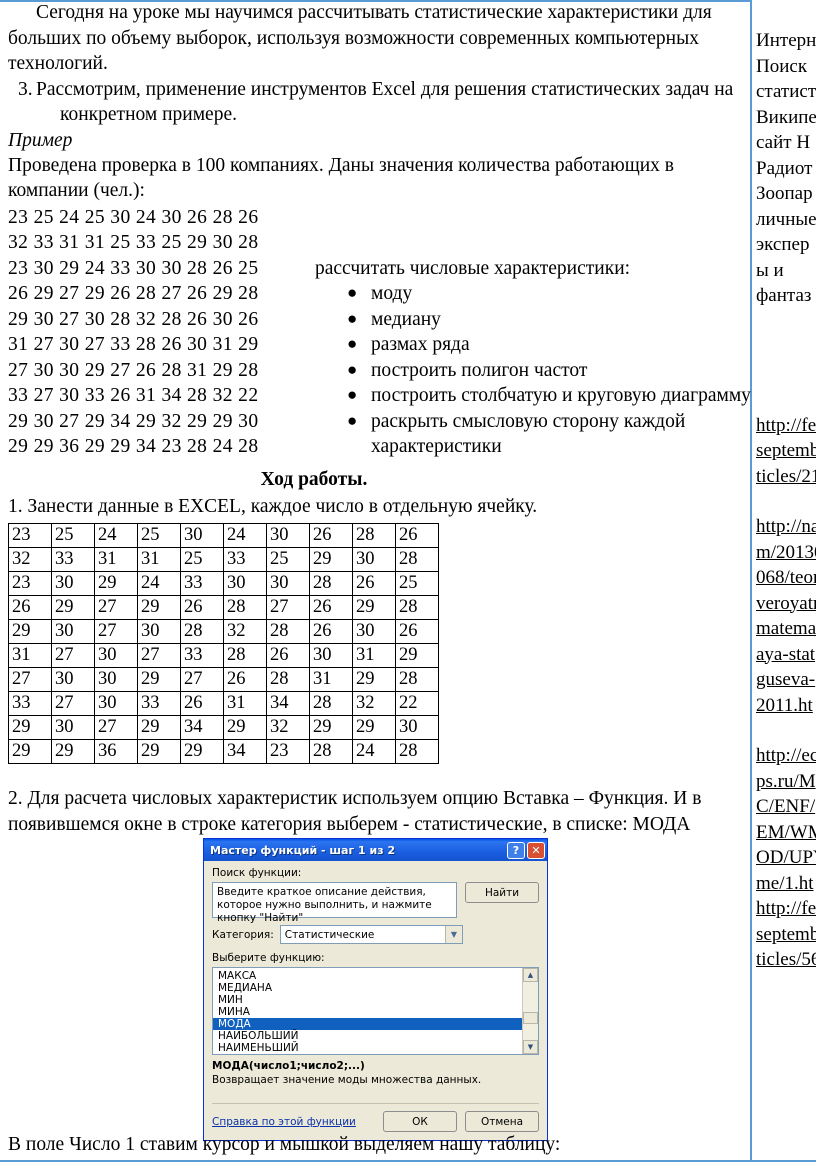  What do you see at coordinates (367, 1048) in the screenshot?
I see `list-item: НАИМЕНЬШИЙ` at bounding box center [367, 1048].